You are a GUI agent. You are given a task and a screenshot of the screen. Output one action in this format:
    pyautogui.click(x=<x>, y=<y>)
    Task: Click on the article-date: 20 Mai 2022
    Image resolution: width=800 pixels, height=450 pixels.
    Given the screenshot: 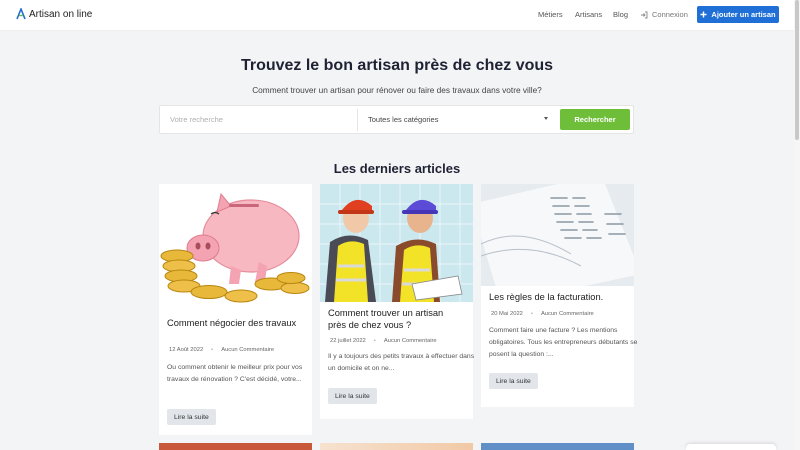 What is the action you would take?
    pyautogui.click(x=507, y=314)
    